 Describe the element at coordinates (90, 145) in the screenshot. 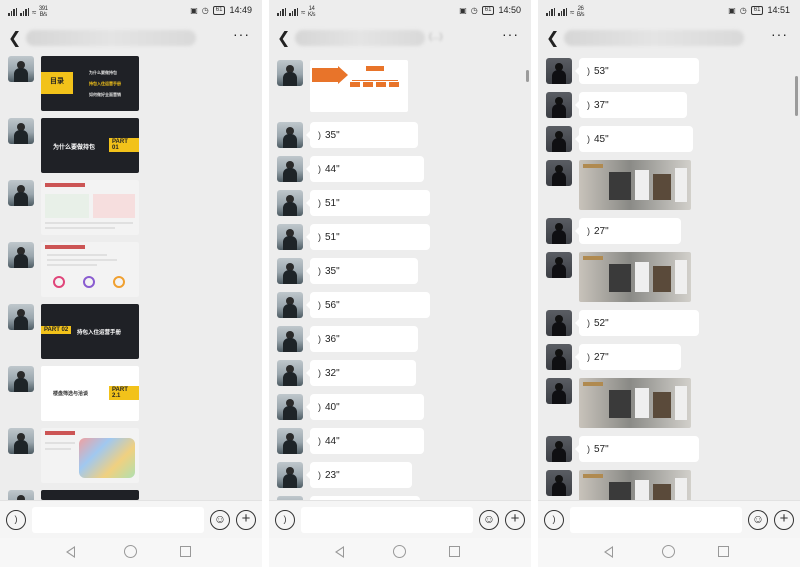

I see `image-message: 为什么要做持包 PART 01` at that location.